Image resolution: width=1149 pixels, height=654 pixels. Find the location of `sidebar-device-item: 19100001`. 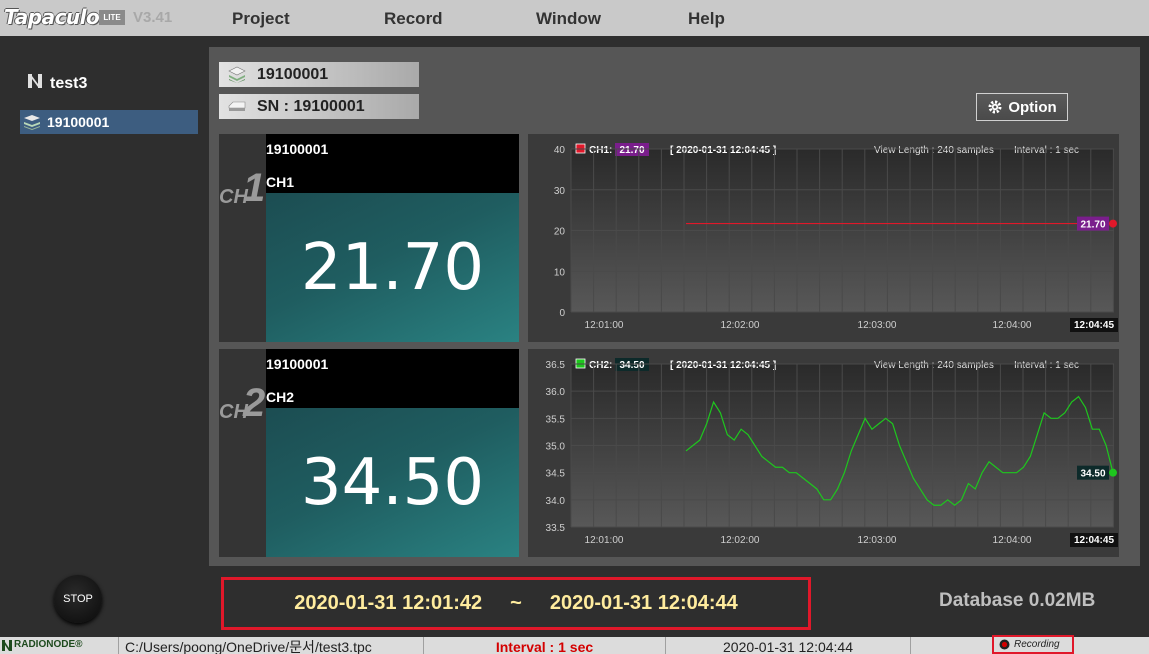

sidebar-device-item: 19100001 is located at coordinates (109, 122).